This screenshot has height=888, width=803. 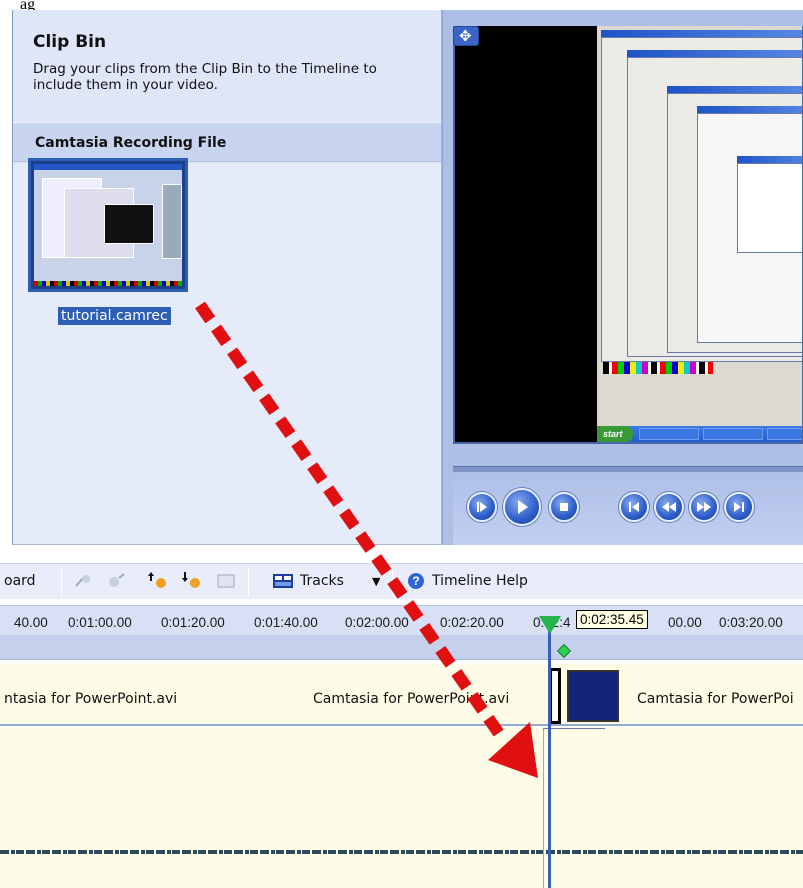 I want to click on play-button, so click(x=522, y=507).